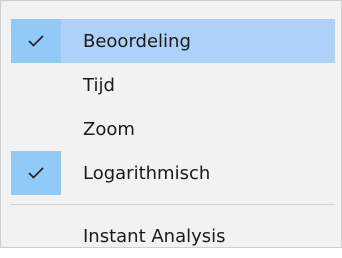 This screenshot has height=258, width=342. I want to click on menu-item-label: Beoordeling, so click(137, 41).